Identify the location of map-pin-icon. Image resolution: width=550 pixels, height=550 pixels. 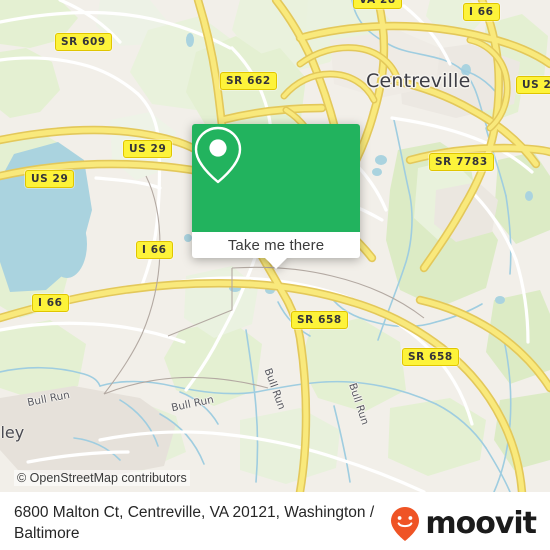
(218, 155).